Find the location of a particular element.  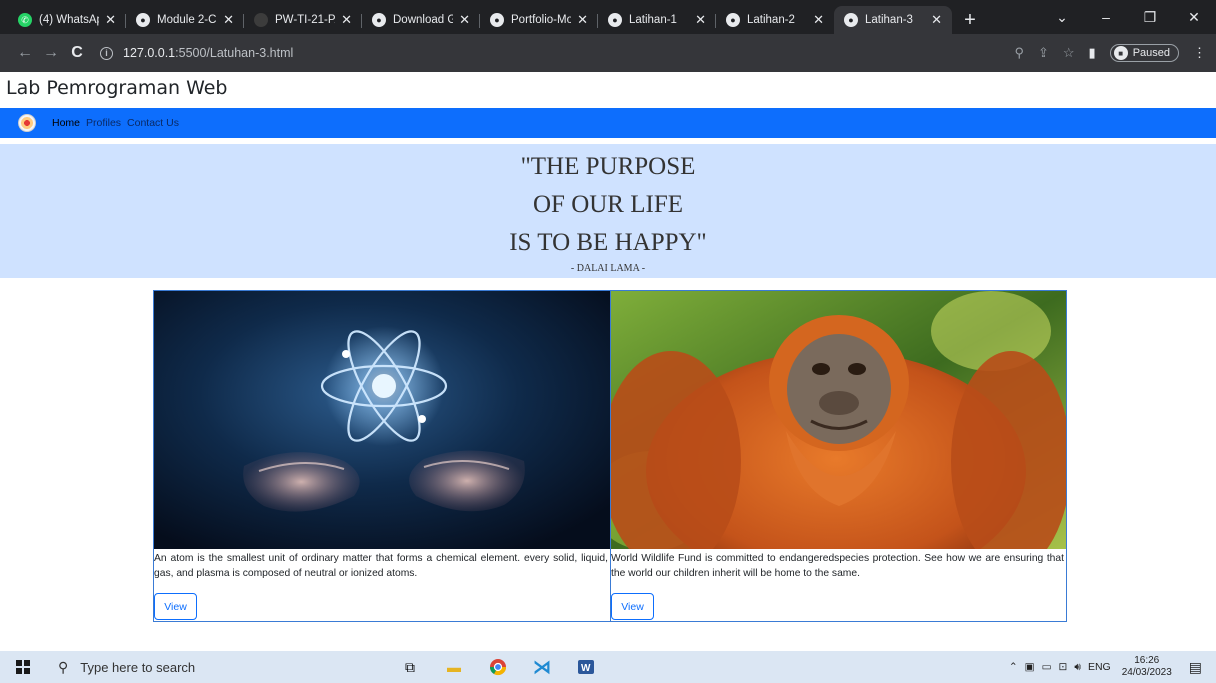

url-host: 127.0.0.1 is located at coordinates (149, 53).